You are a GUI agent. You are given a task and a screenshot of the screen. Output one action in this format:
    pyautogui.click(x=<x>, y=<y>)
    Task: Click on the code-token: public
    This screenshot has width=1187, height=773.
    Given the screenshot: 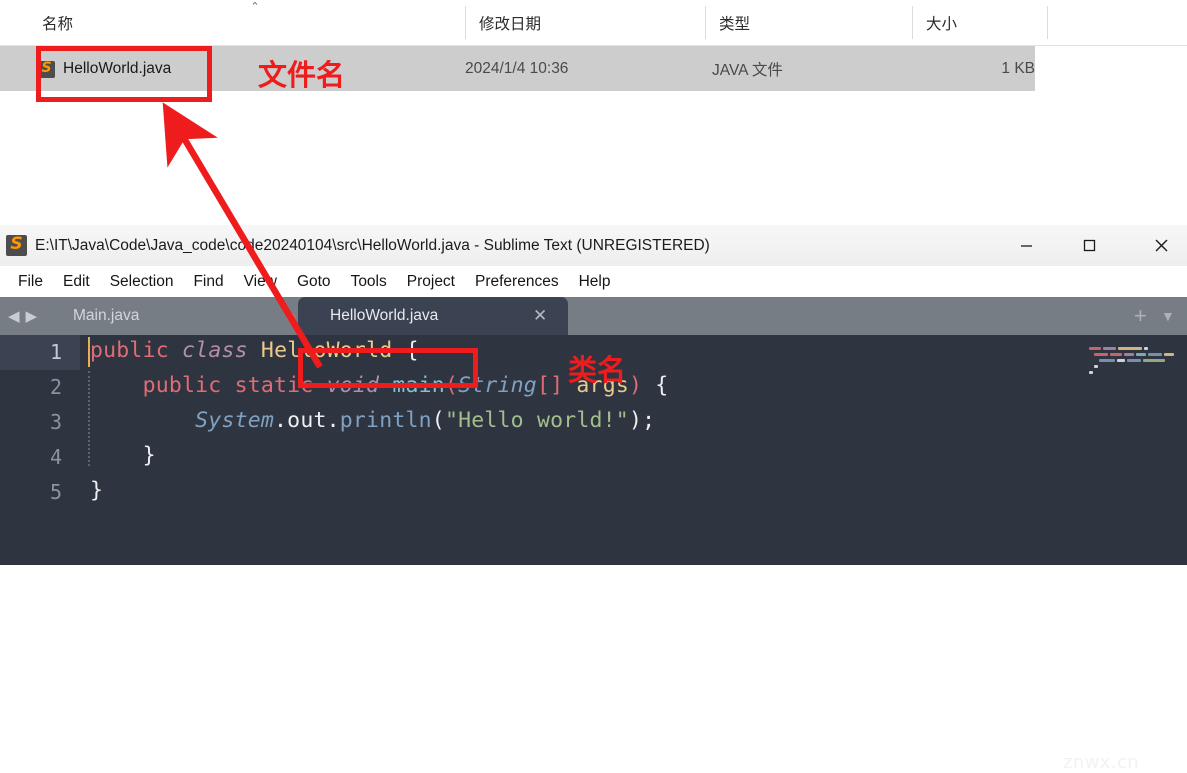 What is the action you would take?
    pyautogui.click(x=129, y=350)
    